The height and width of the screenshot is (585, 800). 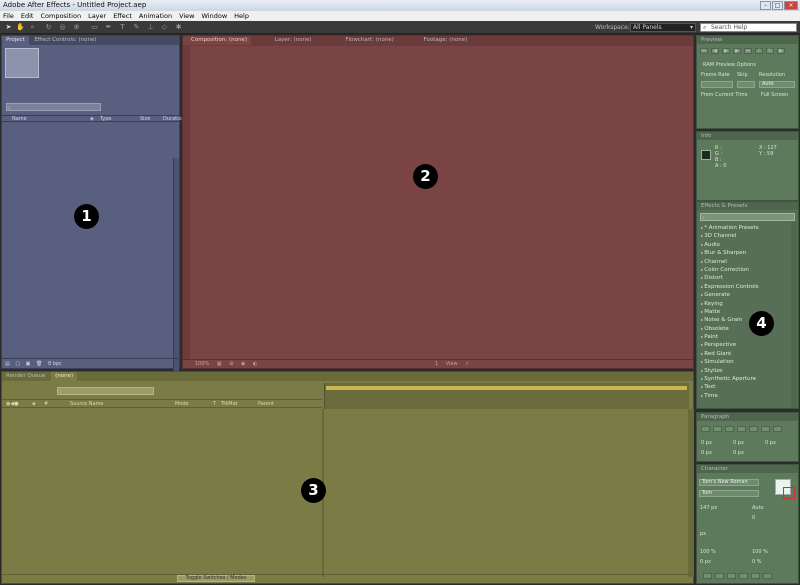 I want to click on effects-category: Expression Controls, so click(x=745, y=287).